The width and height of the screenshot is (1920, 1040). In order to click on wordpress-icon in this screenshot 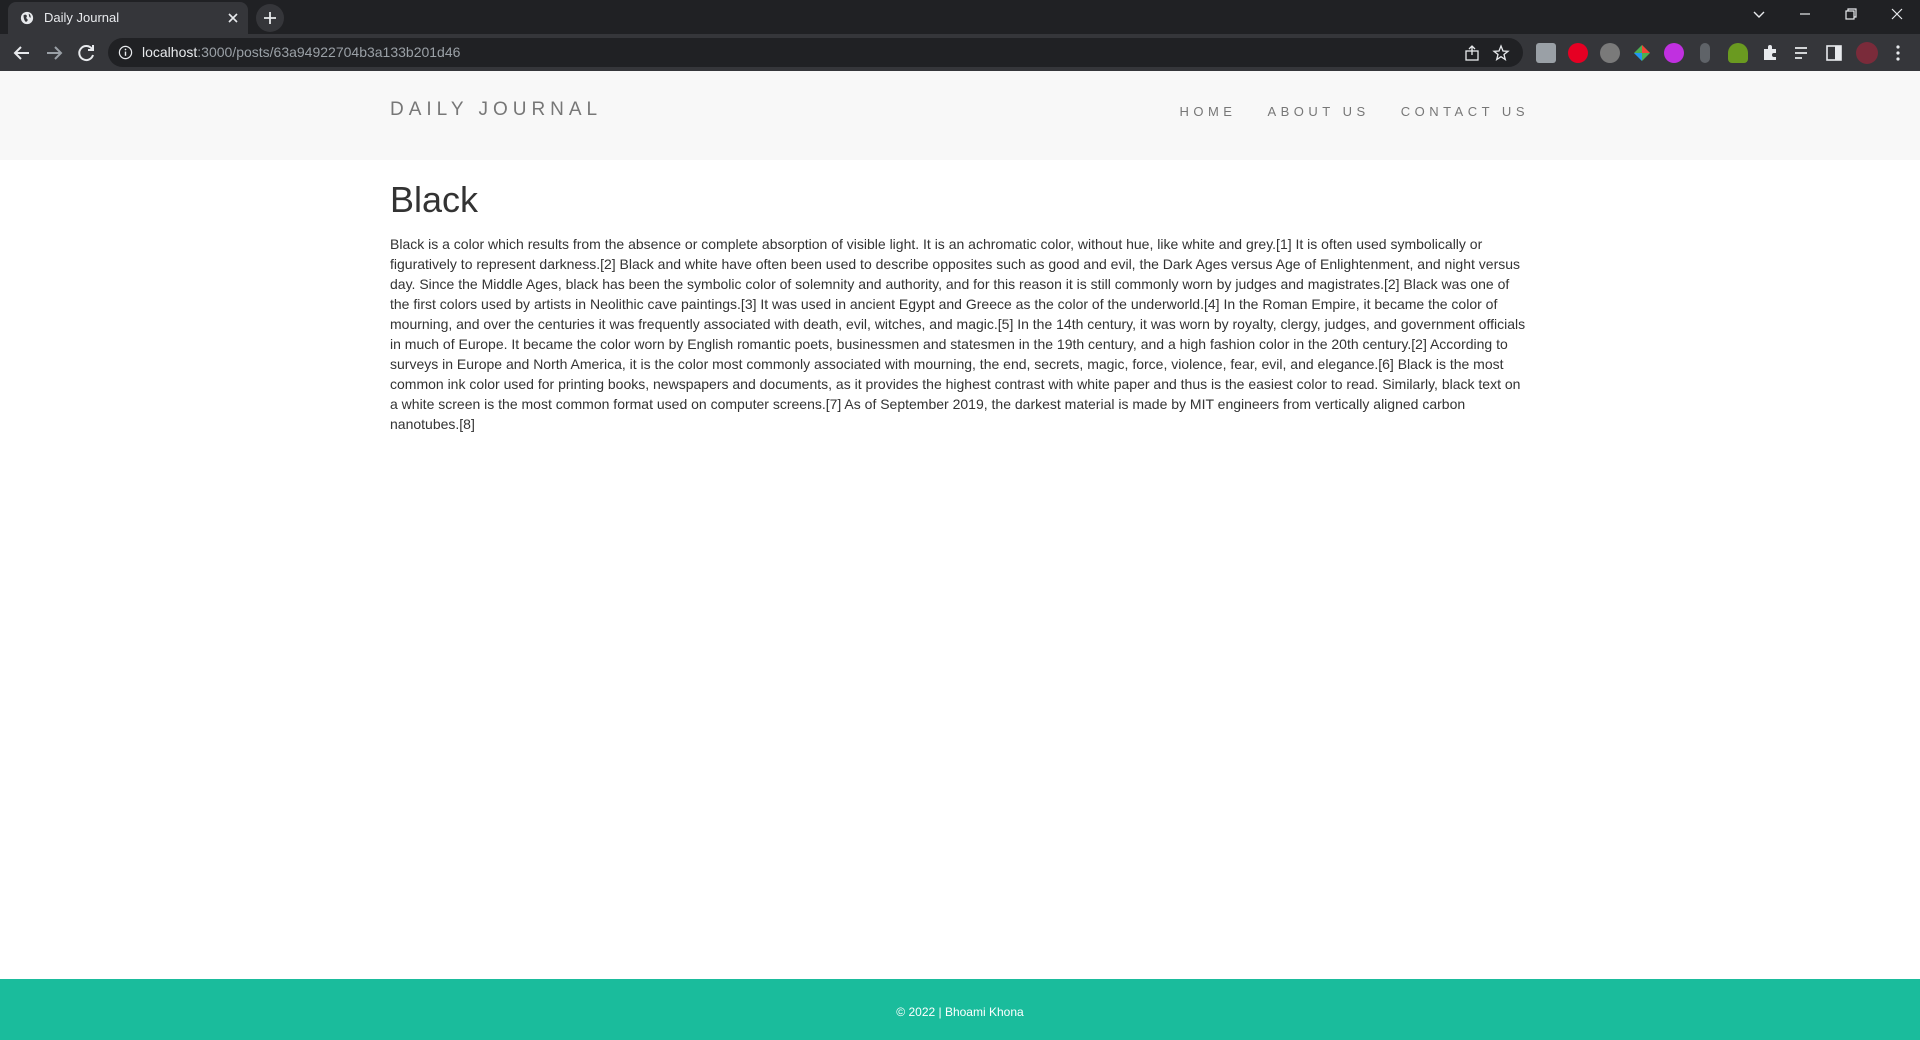, I will do `click(1610, 53)`.